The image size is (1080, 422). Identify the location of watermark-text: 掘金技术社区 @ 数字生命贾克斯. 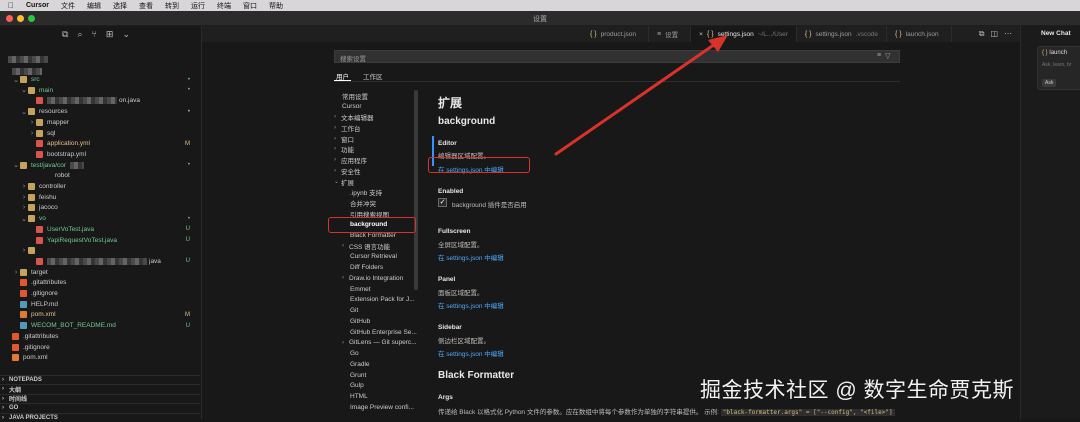
(857, 390).